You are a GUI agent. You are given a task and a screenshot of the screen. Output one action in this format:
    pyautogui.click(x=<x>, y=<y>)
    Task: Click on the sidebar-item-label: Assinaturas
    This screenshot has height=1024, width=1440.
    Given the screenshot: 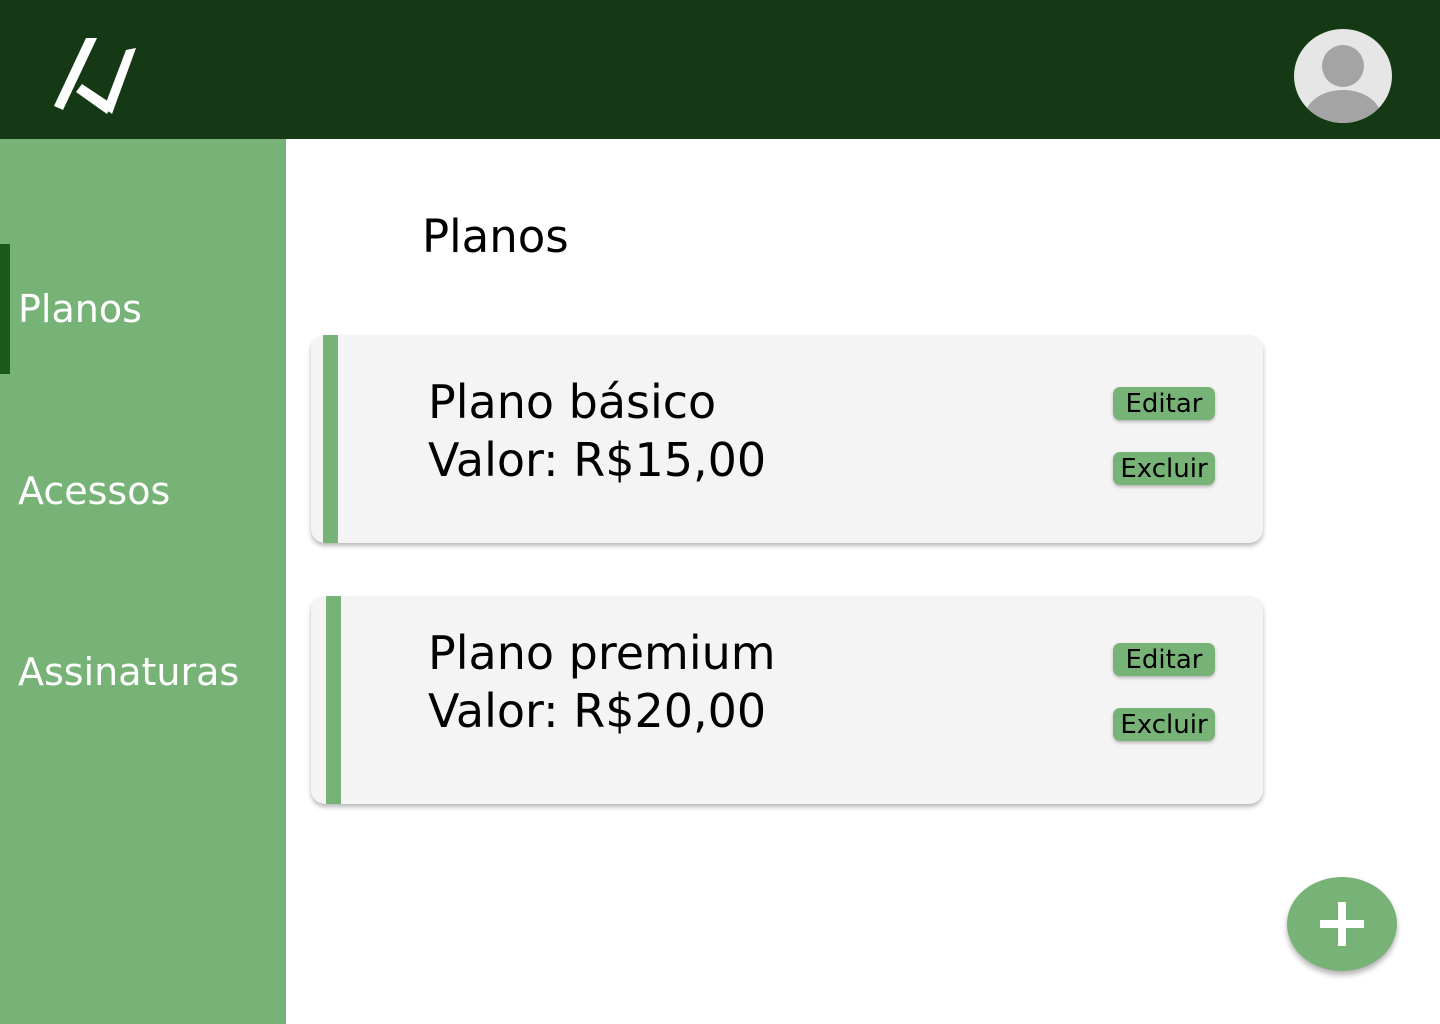 What is the action you would take?
    pyautogui.click(x=129, y=672)
    